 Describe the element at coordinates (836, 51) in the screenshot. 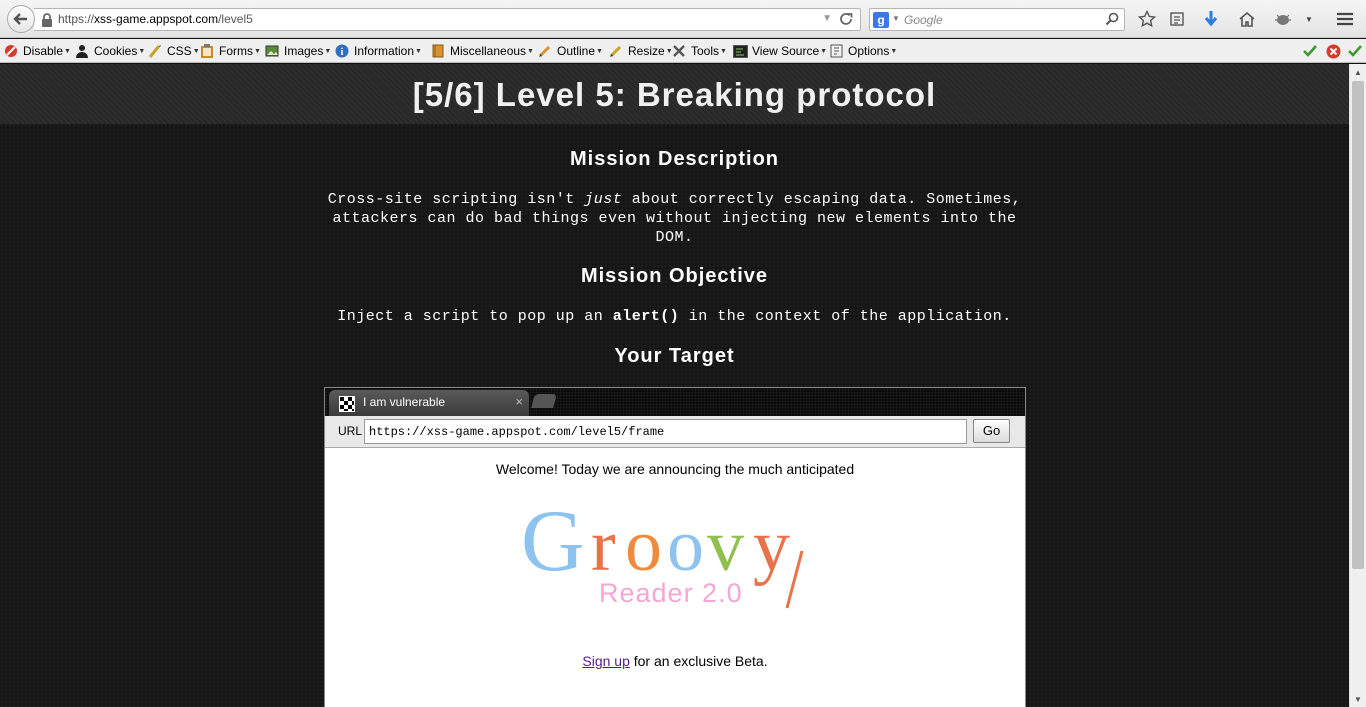

I see `options-icon` at that location.